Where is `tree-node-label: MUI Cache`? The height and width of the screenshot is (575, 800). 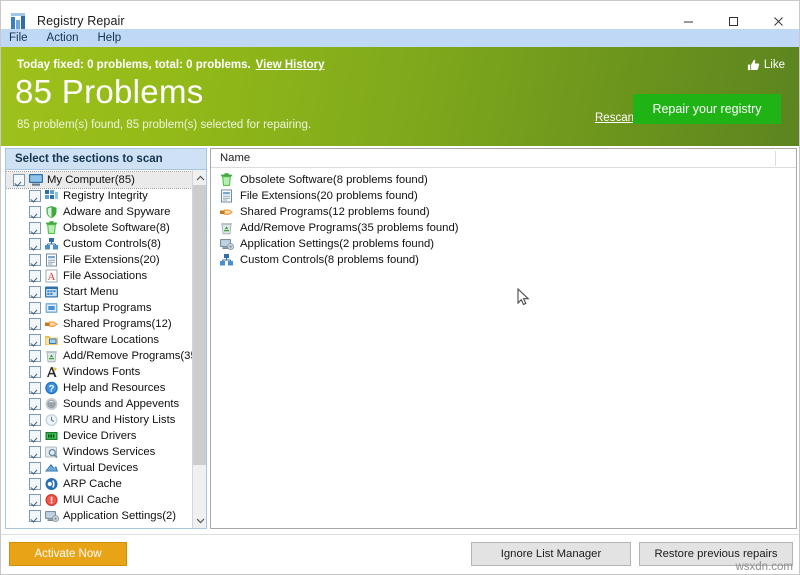
tree-node-label: MUI Cache is located at coordinates (91, 500).